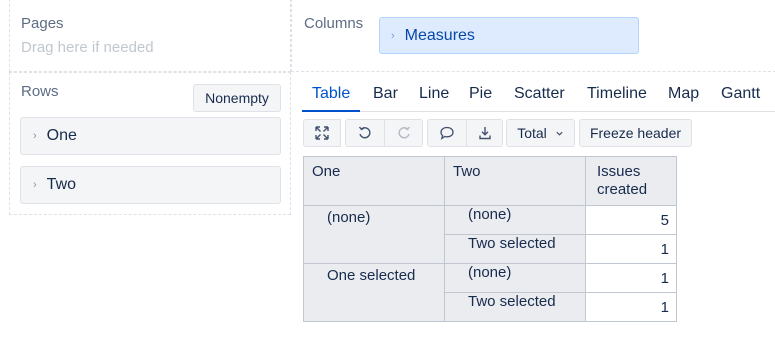  Describe the element at coordinates (635, 133) in the screenshot. I see `freeze-header-button: Freeze header` at that location.